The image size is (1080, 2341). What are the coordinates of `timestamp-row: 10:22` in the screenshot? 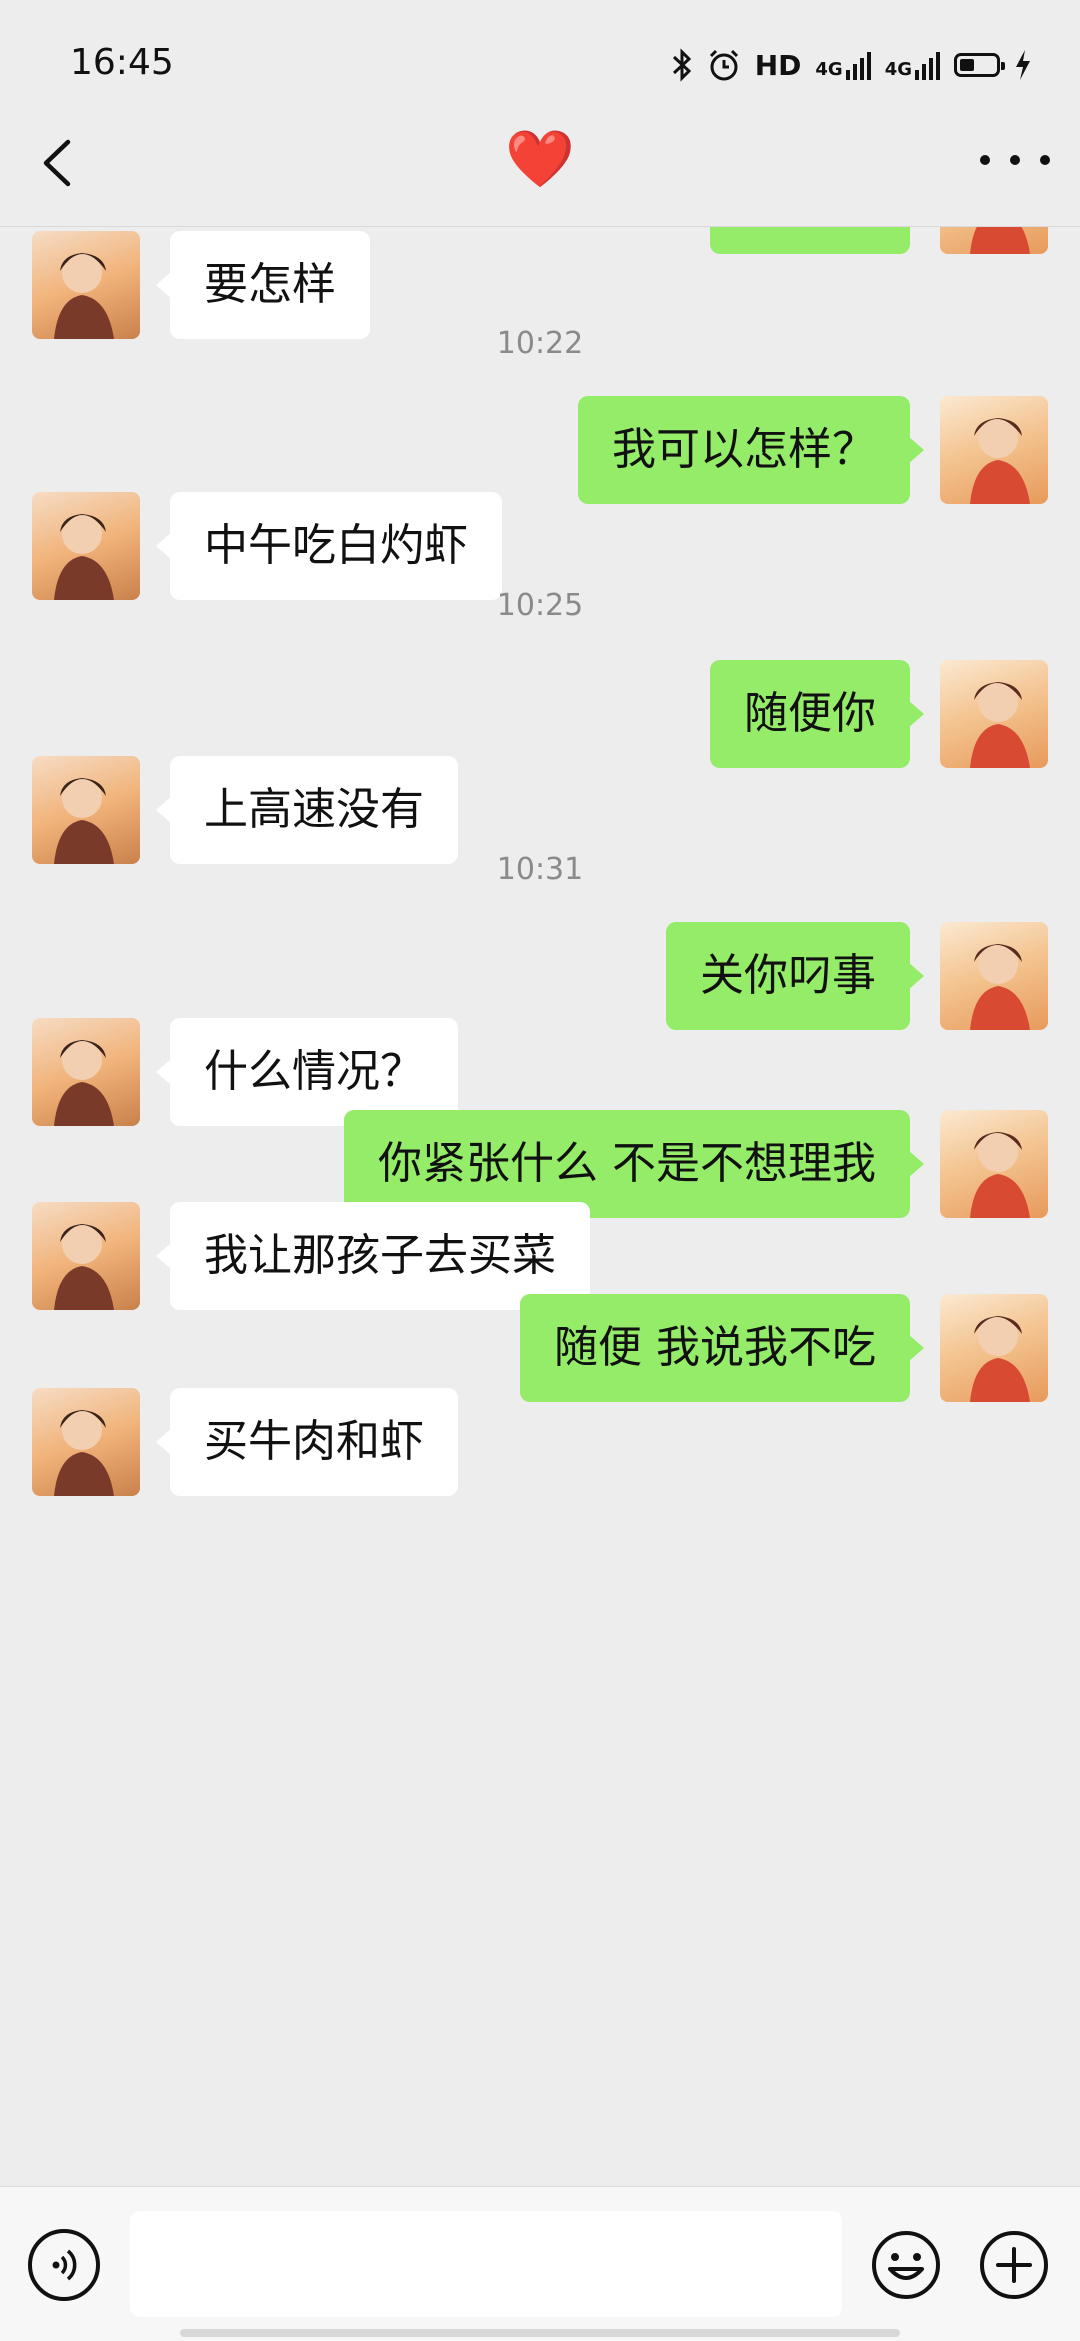 It's located at (540, 346).